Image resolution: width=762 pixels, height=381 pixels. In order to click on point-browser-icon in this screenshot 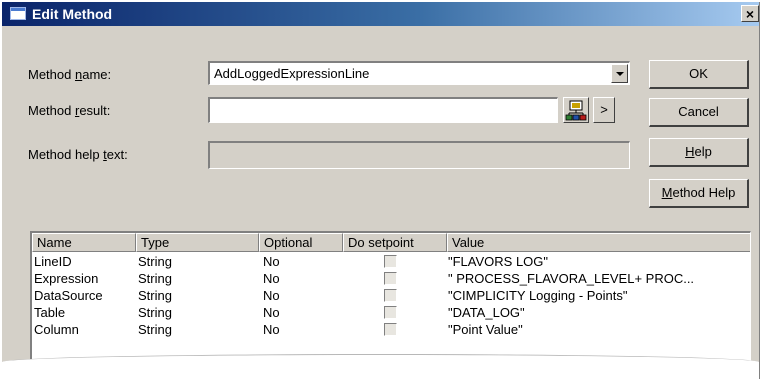, I will do `click(576, 110)`.